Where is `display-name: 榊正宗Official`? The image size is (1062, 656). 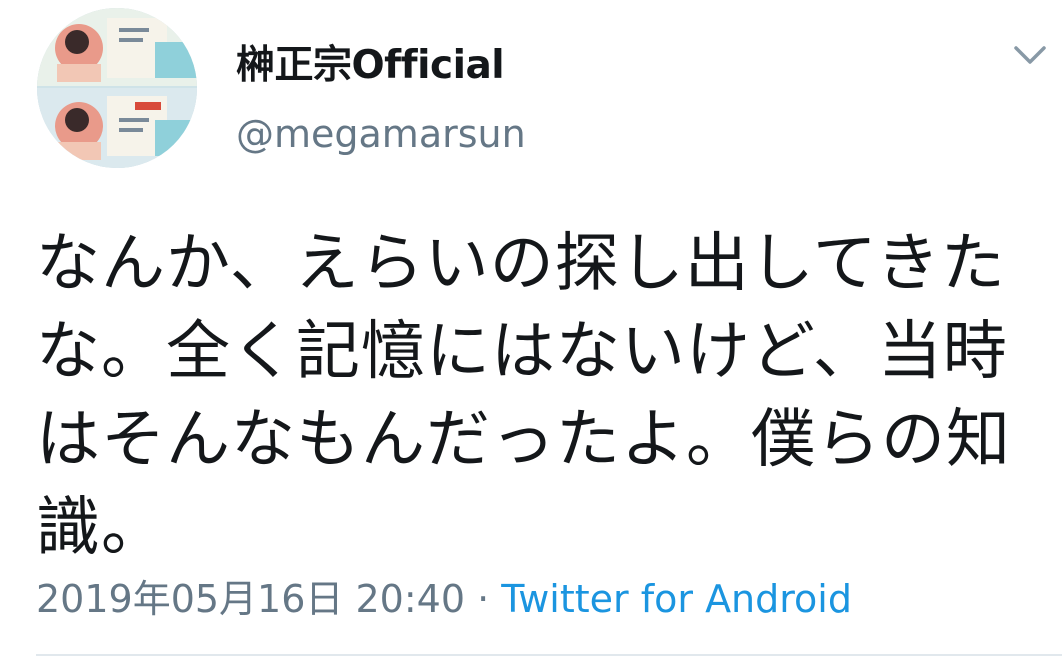 display-name: 榊正宗Official is located at coordinates (370, 62).